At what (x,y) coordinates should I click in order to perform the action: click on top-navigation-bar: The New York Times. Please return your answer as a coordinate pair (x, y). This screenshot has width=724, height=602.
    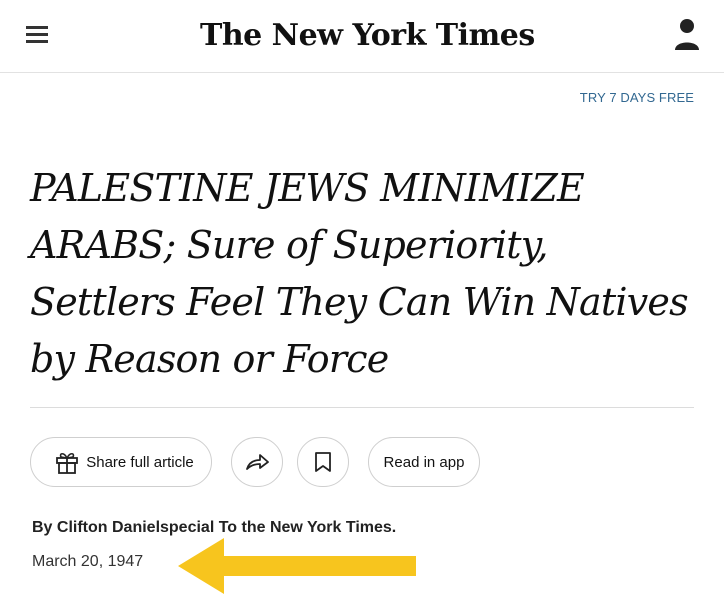
    Looking at the image, I should click on (362, 36).